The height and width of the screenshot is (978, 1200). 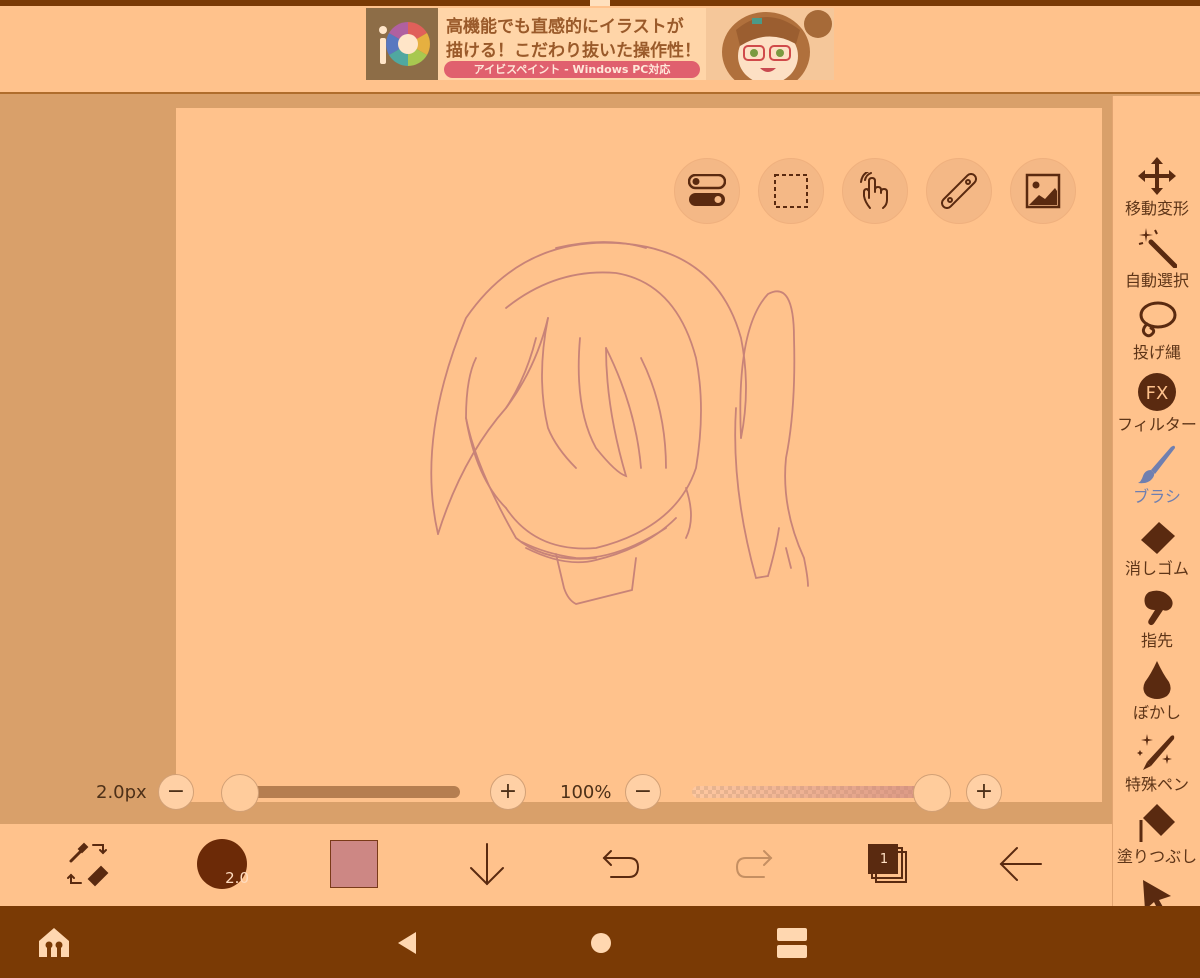 What do you see at coordinates (643, 792) in the screenshot?
I see `opacity-minus-button: −` at bounding box center [643, 792].